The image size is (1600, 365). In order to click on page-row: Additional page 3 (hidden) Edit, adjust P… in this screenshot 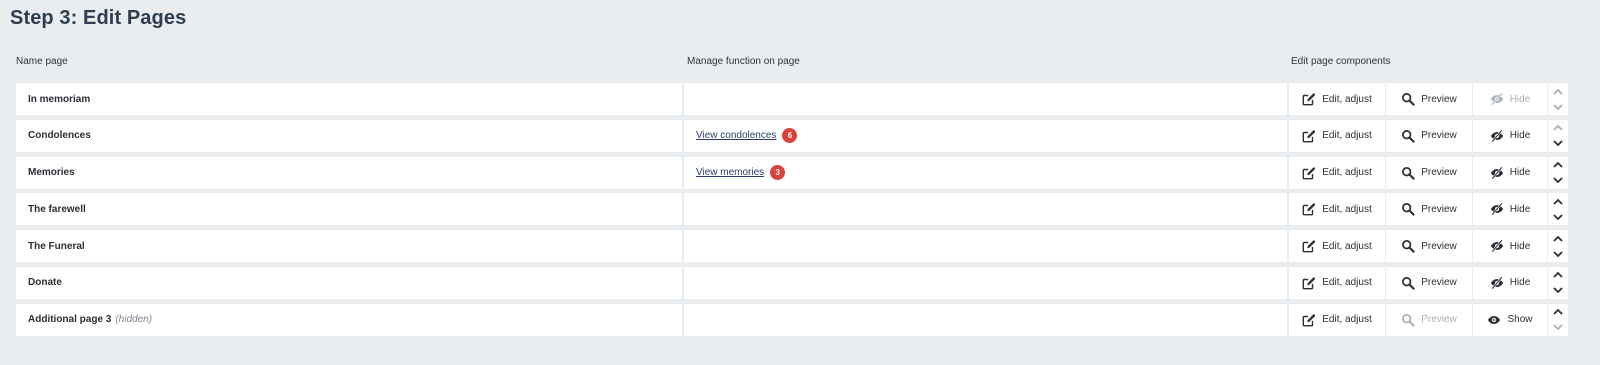, I will do `click(792, 319)`.